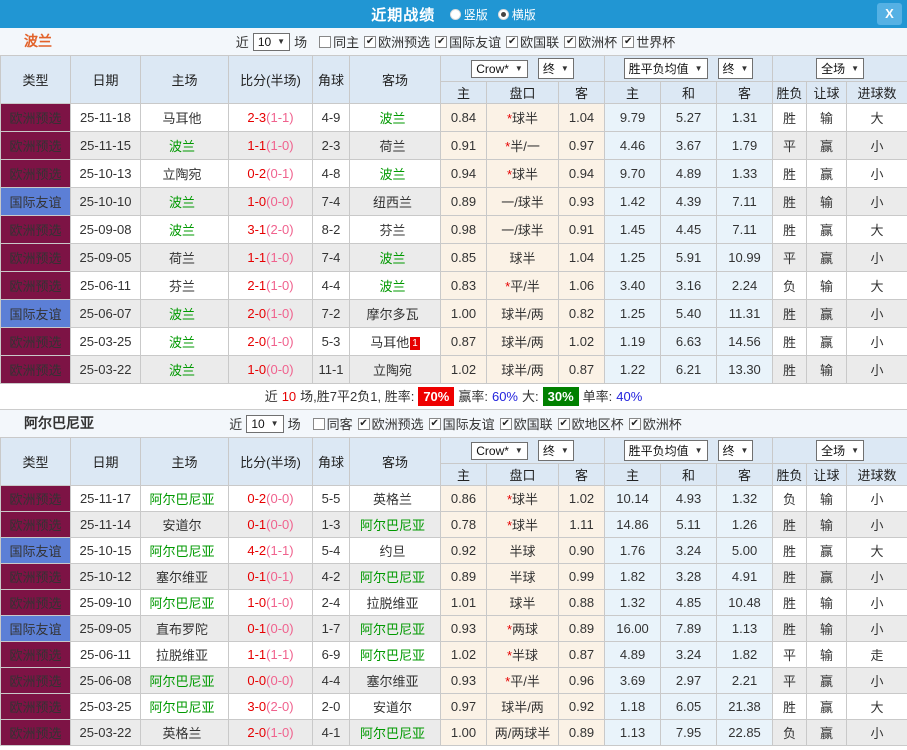  Describe the element at coordinates (105, 369) in the screenshot. I see `cell-date: 25-03-22` at that location.